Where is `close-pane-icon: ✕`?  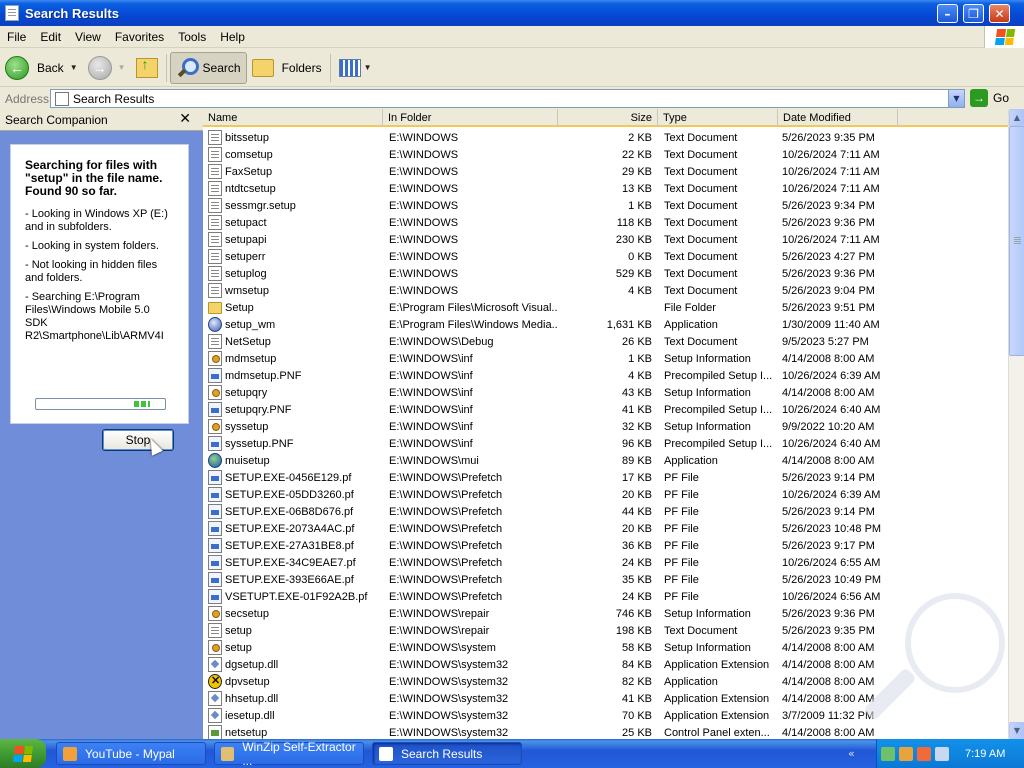 close-pane-icon: ✕ is located at coordinates (185, 118).